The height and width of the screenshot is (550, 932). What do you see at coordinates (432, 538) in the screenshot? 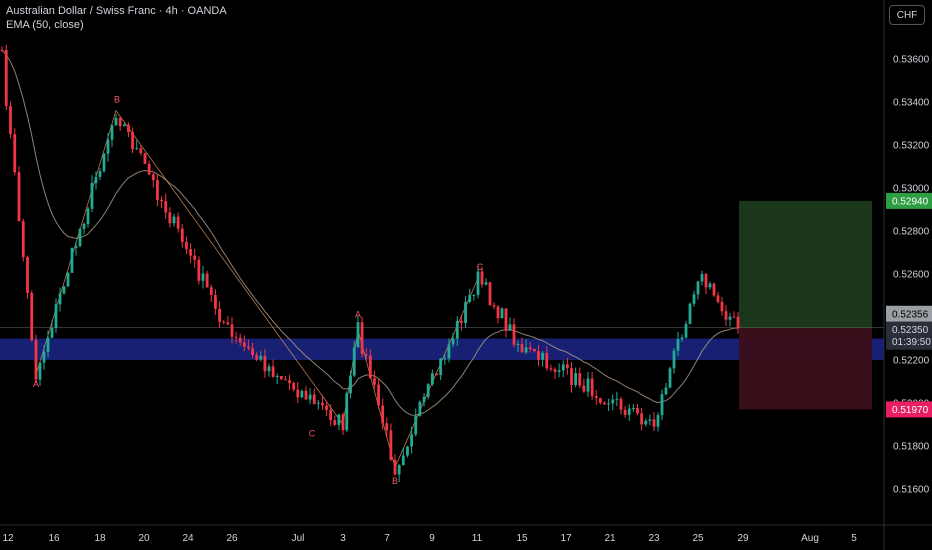
I see `time-tick: 9` at bounding box center [432, 538].